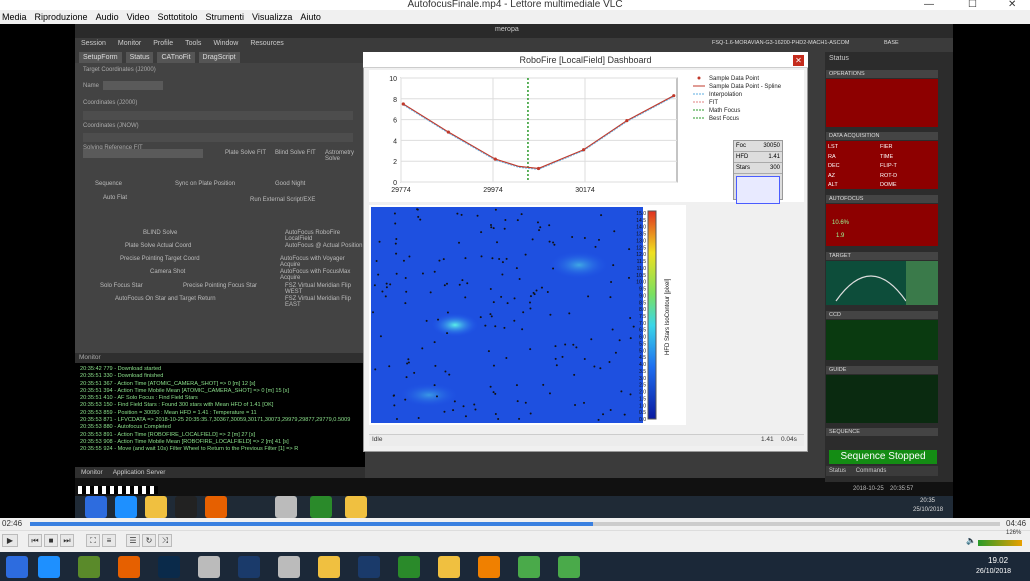 Image resolution: width=1030 pixels, height=581 pixels. Describe the element at coordinates (266, 44) in the screenshot. I see `app-menu-resources: Resources` at that location.